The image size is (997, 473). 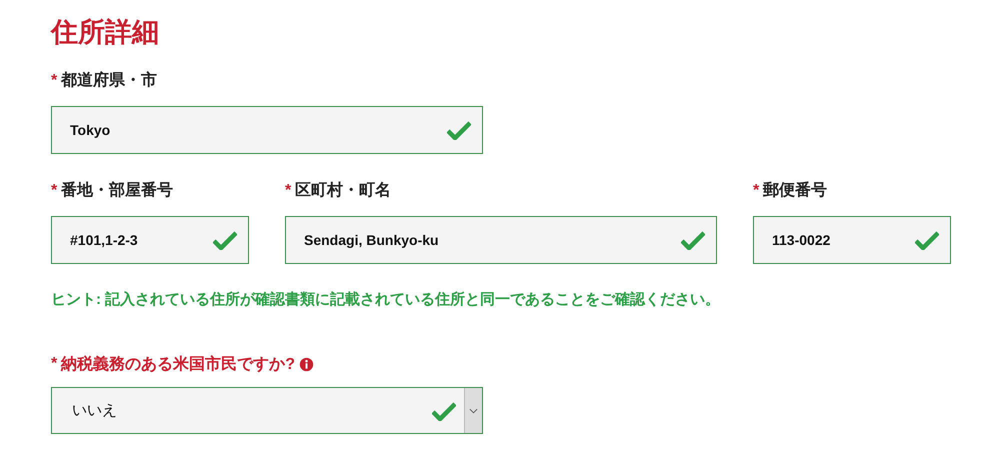 What do you see at coordinates (267, 410) in the screenshot?
I see `select-dropdown: いいえ` at bounding box center [267, 410].